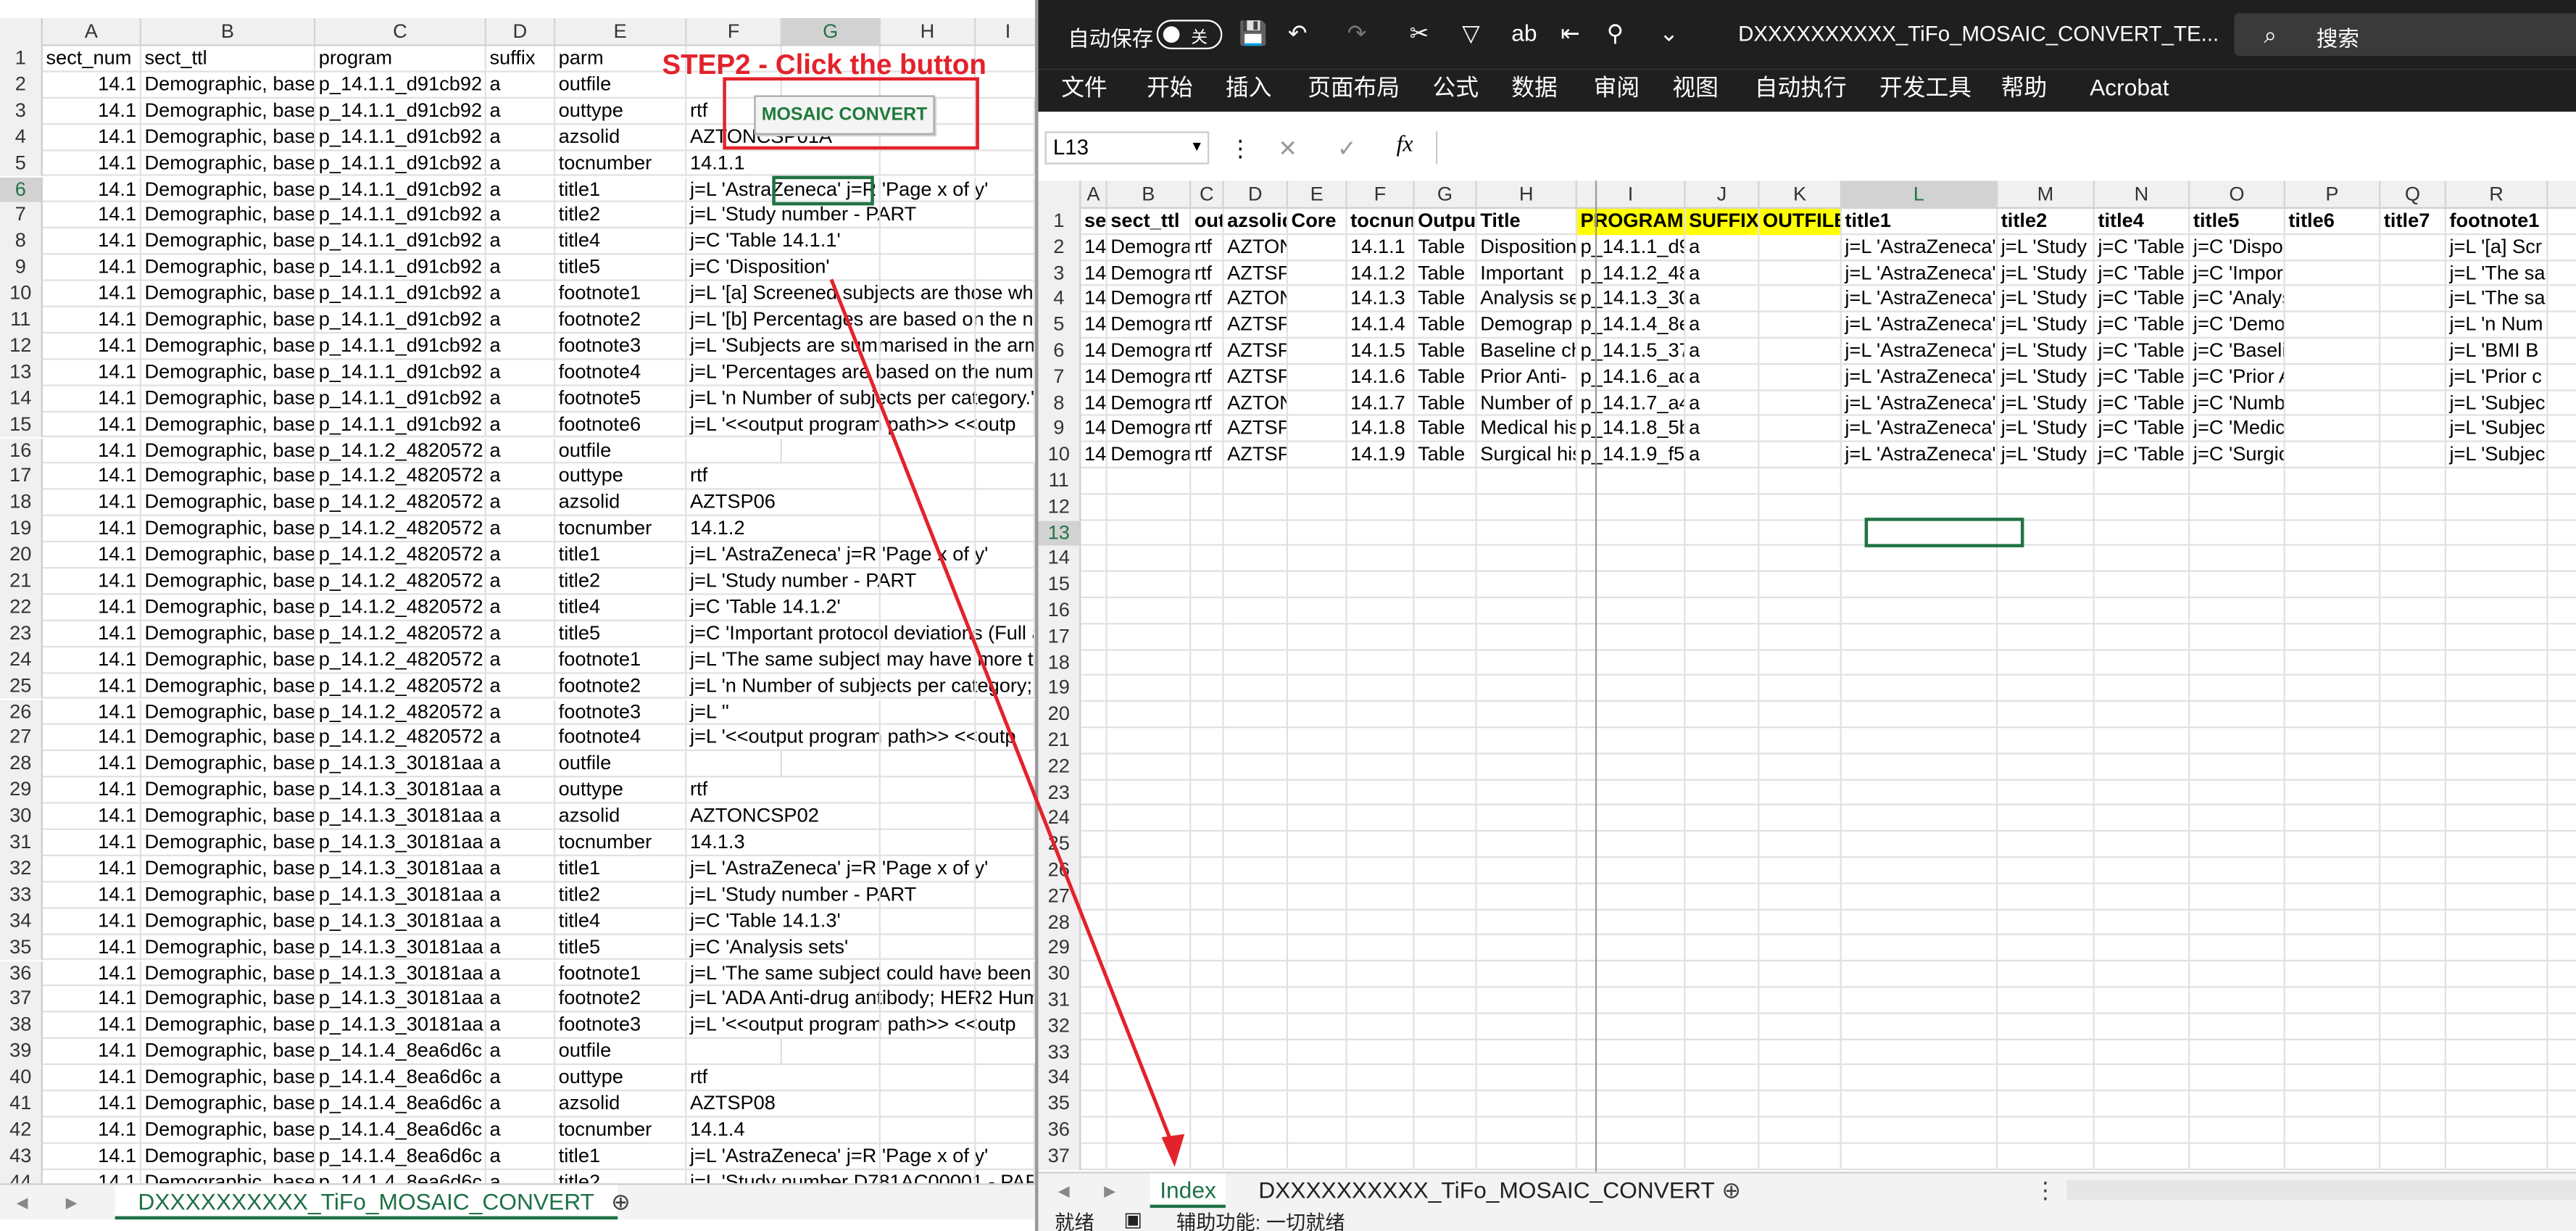 Image resolution: width=2576 pixels, height=1231 pixels. I want to click on cell-H22, so click(928, 607).